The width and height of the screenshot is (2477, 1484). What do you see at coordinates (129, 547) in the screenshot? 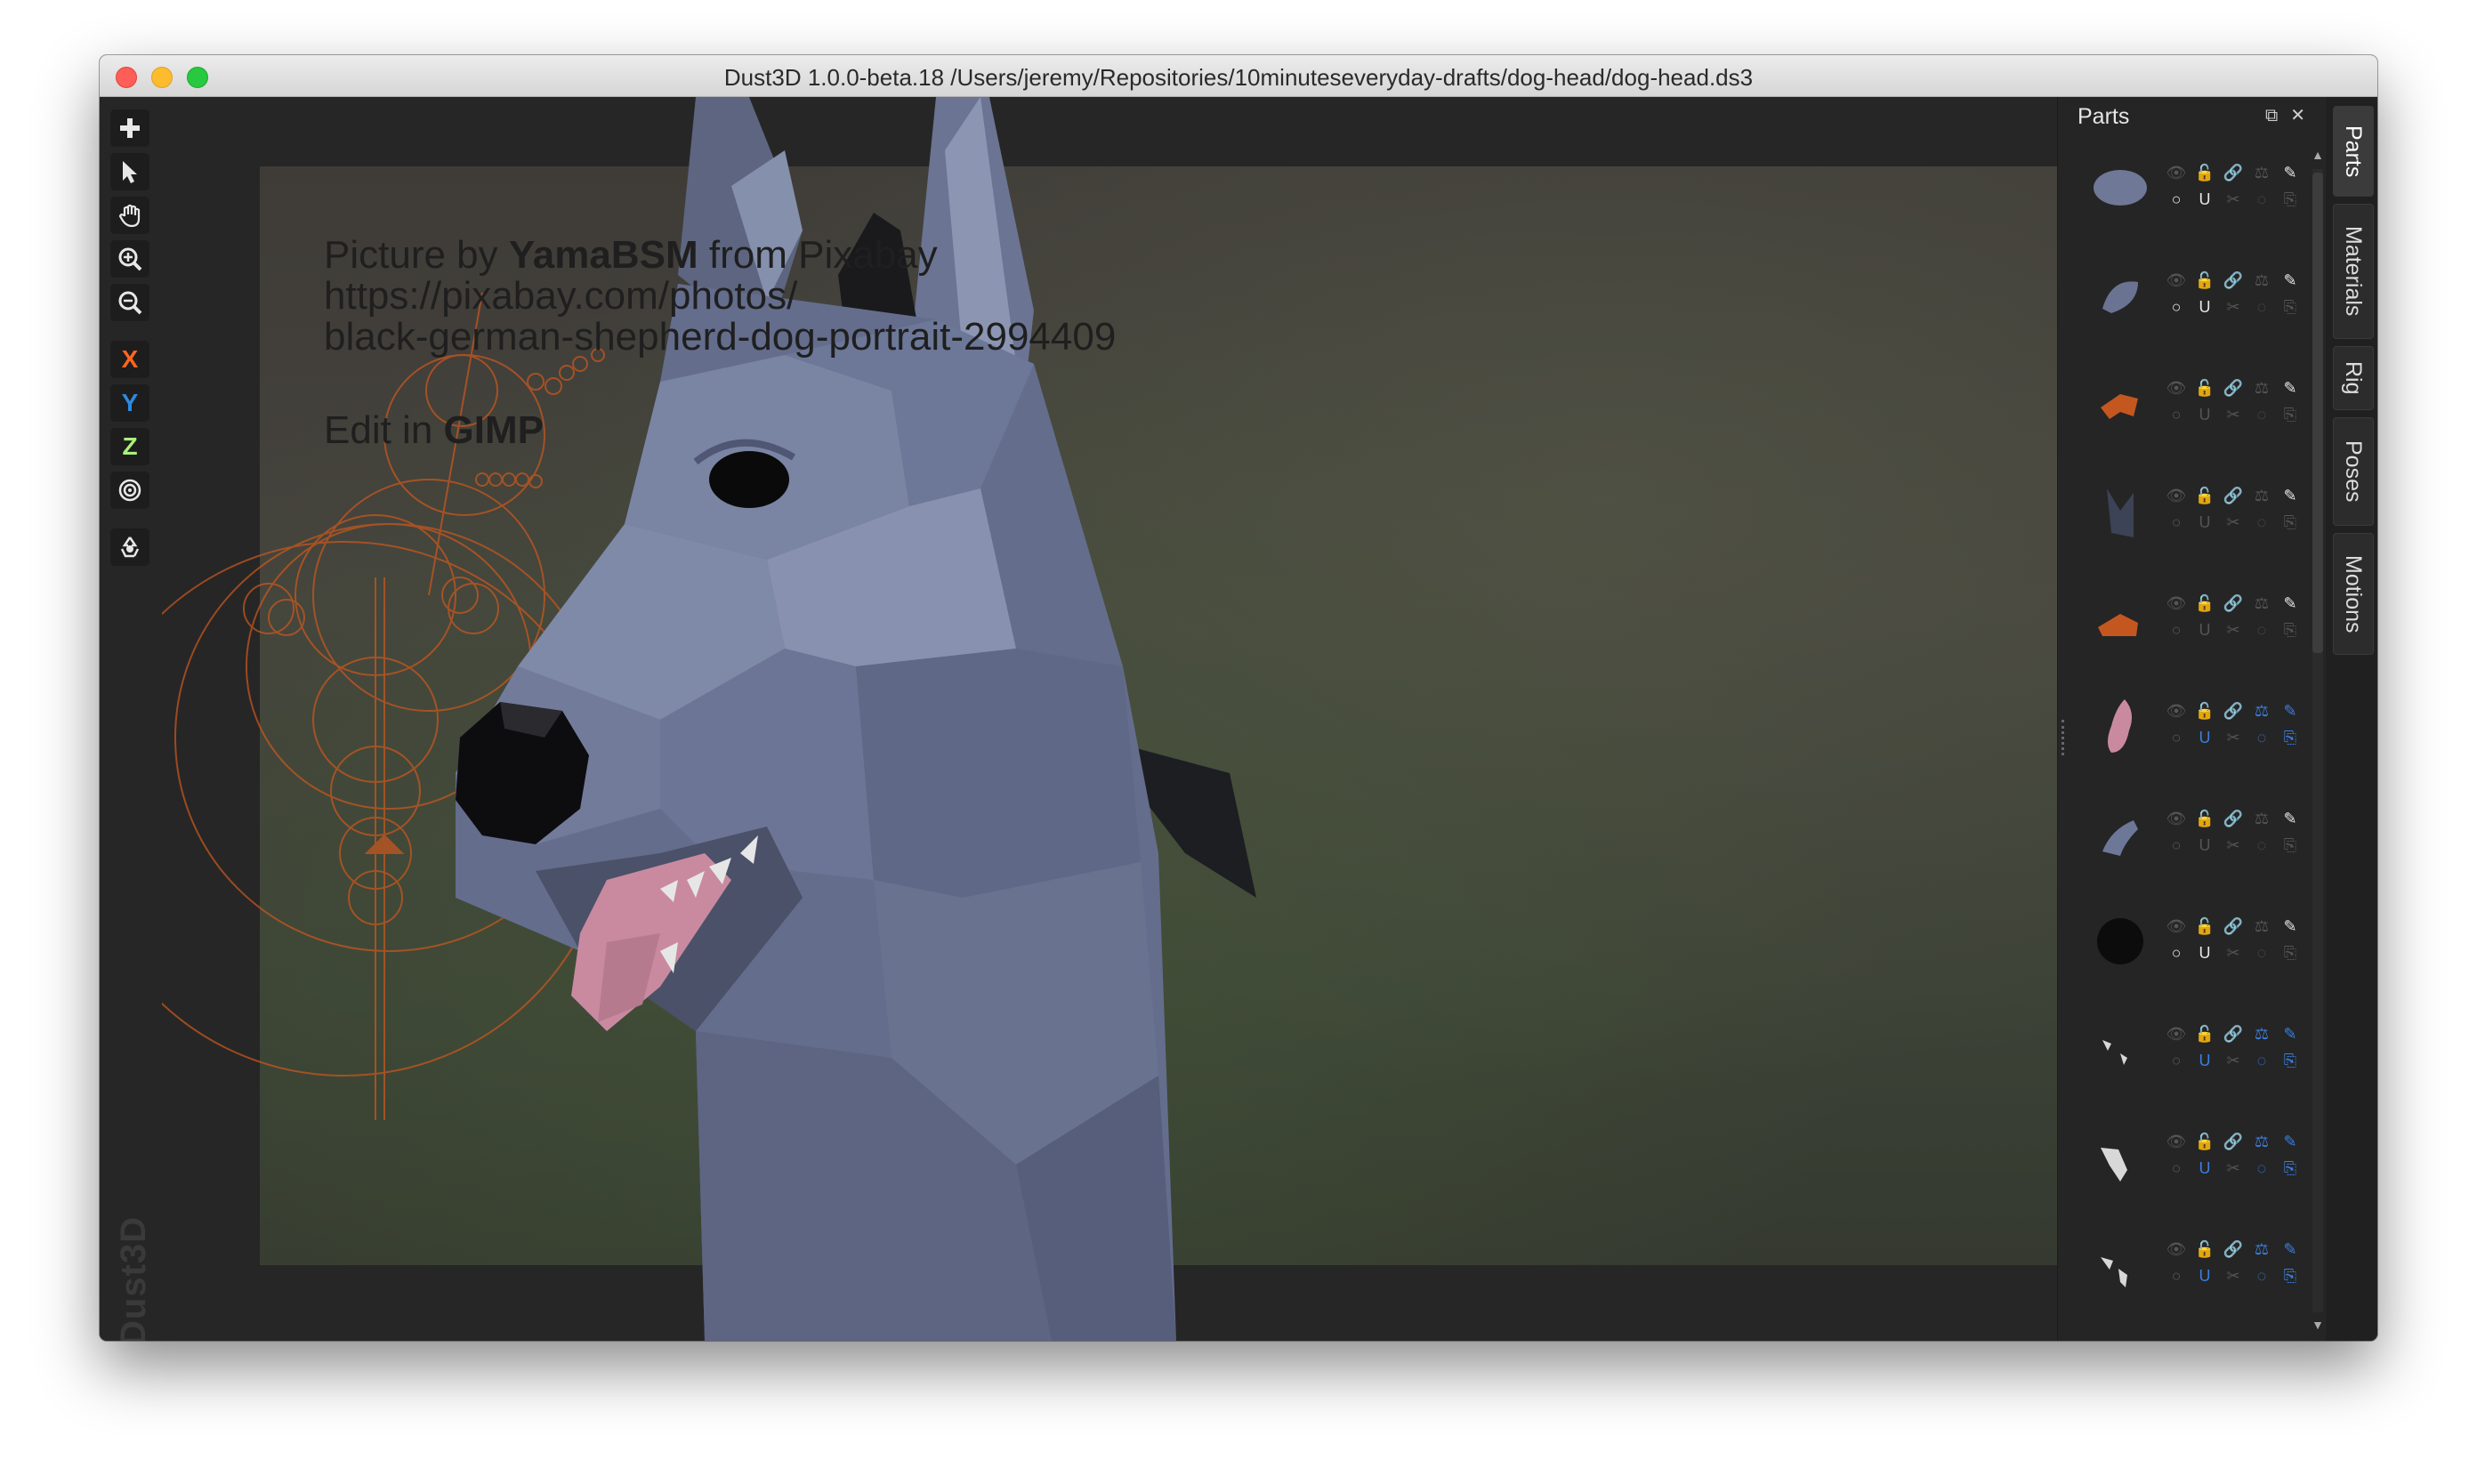
I see `regenerate-button` at bounding box center [129, 547].